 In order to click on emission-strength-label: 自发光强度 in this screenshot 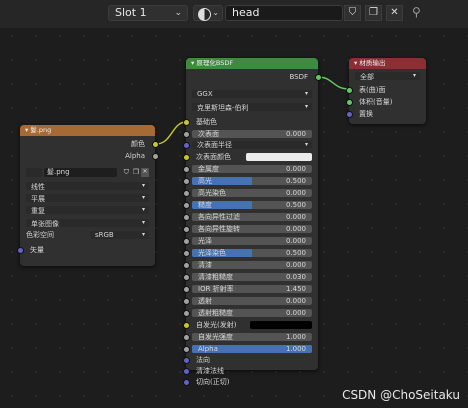, I will do `click(215, 337)`.